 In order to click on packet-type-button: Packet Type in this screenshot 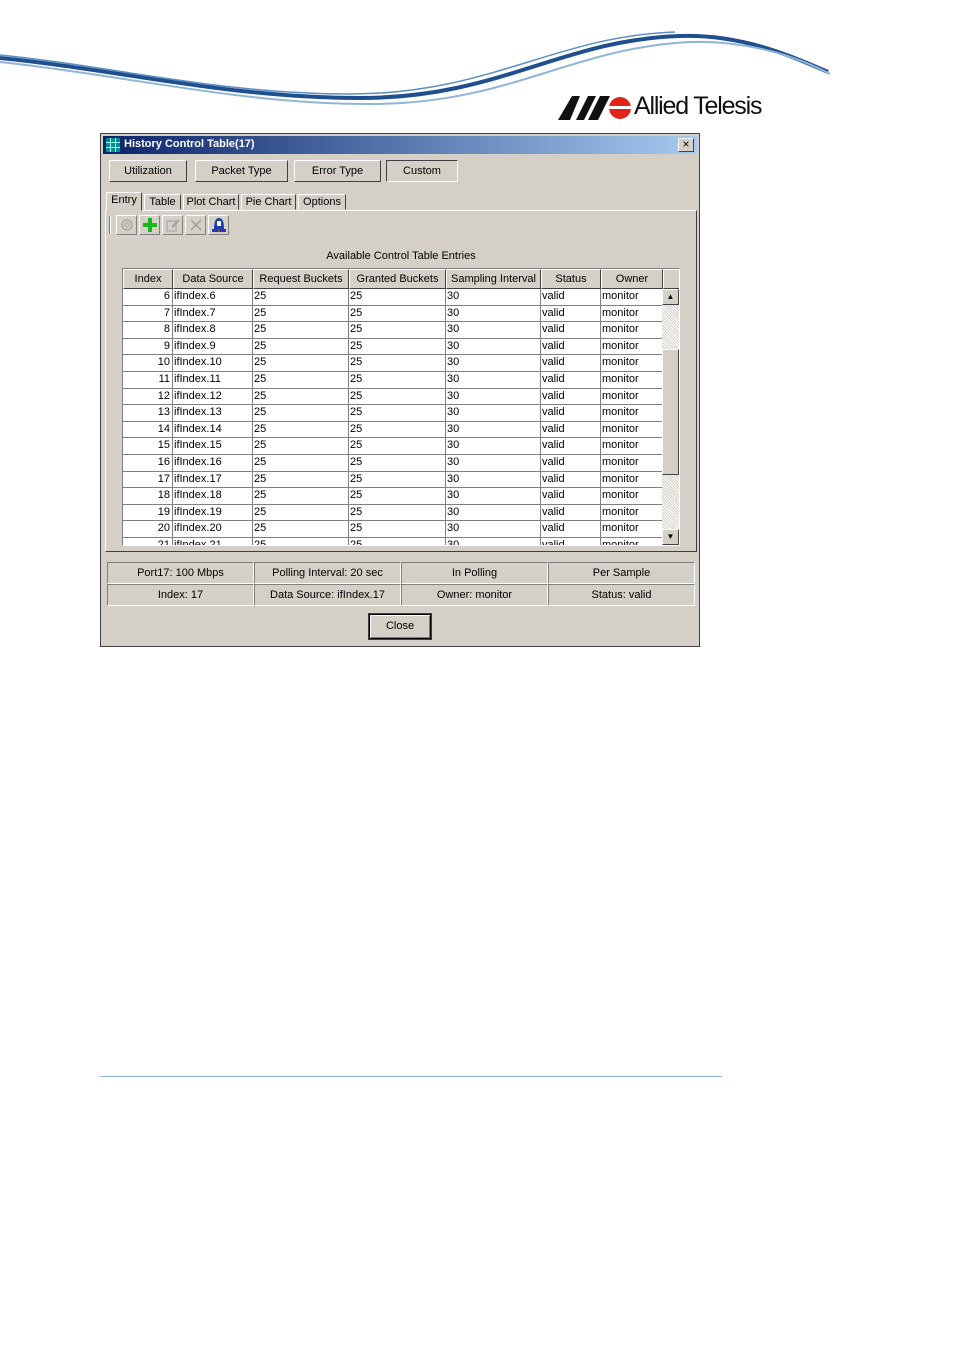, I will do `click(241, 171)`.